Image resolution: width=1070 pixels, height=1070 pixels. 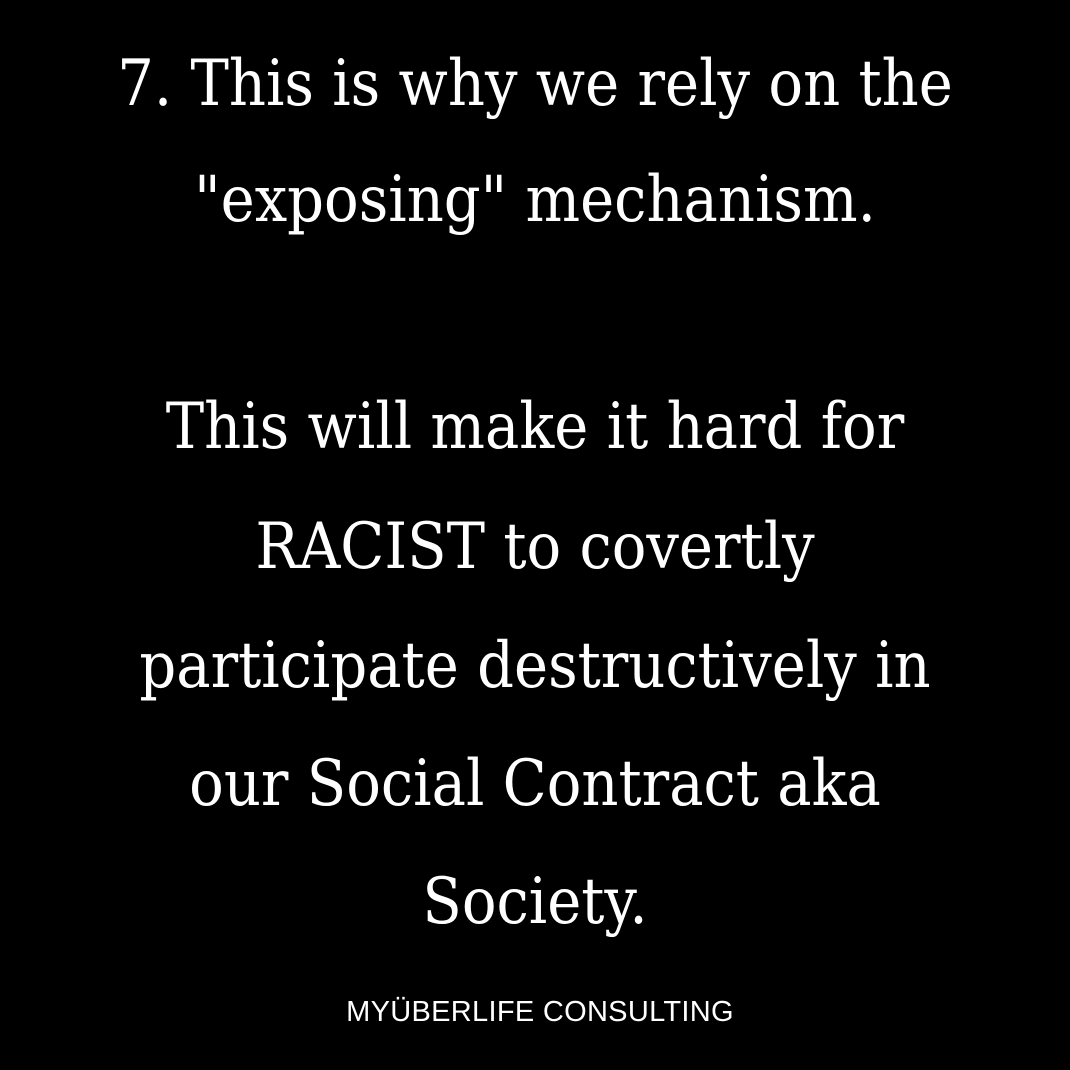 I want to click on body-line-5: Society., so click(x=535, y=902).